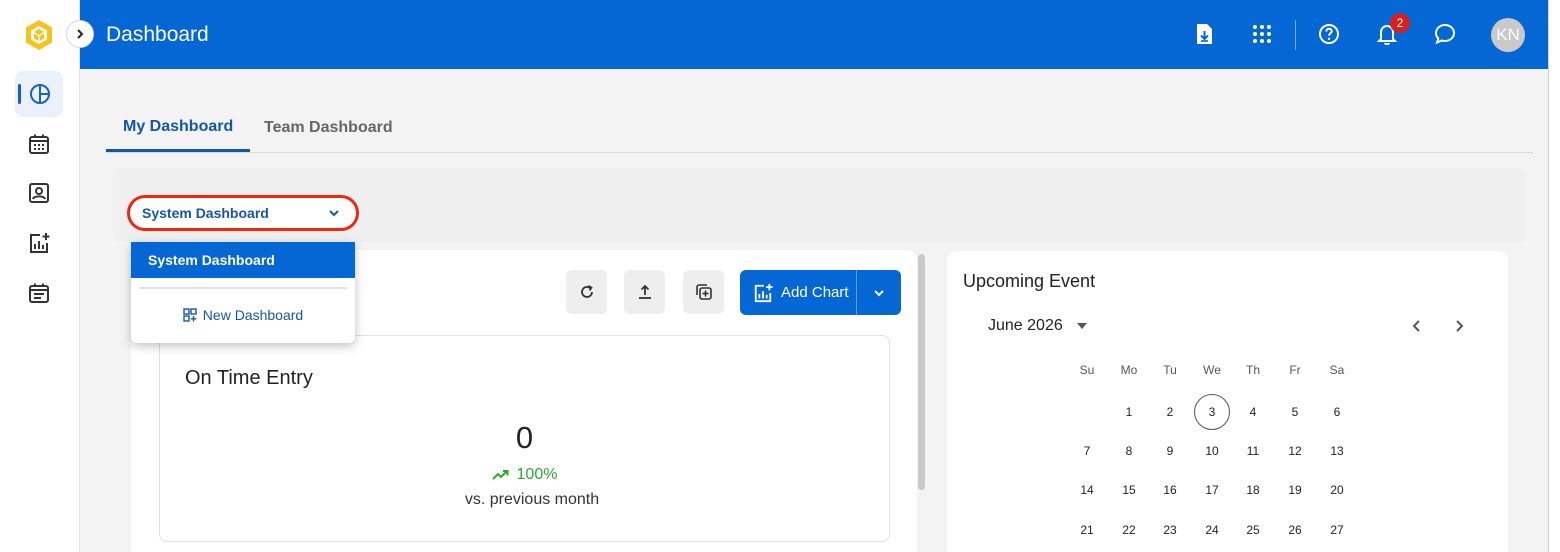 This screenshot has height=552, width=1560. Describe the element at coordinates (1253, 530) in the screenshot. I see `calendar-day: 25` at that location.